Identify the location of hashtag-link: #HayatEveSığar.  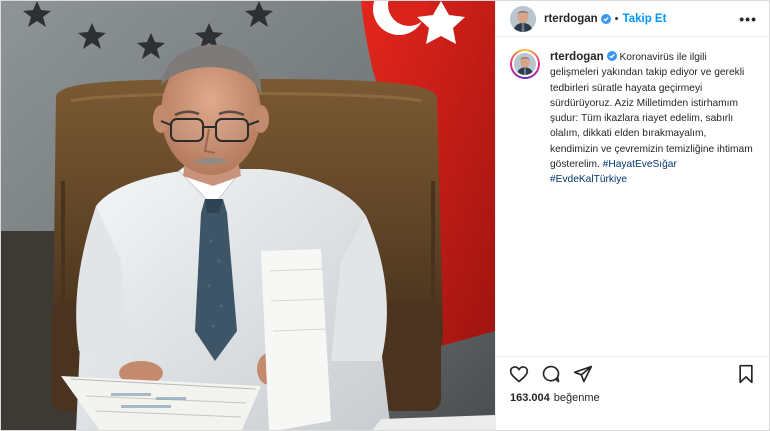
(640, 164).